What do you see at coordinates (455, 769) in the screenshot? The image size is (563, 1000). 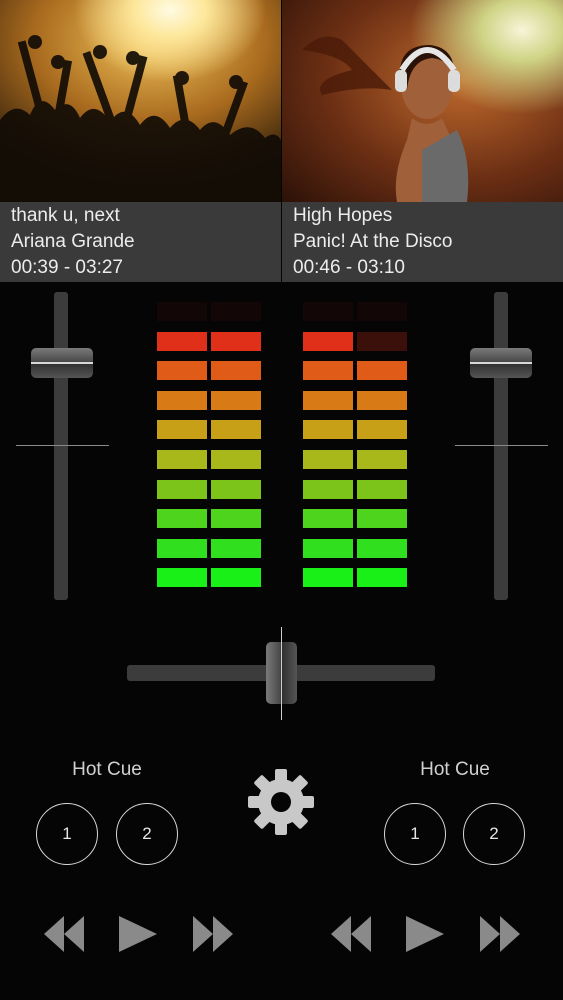 I see `deck-b-hot-cue-label: Hot Cue` at bounding box center [455, 769].